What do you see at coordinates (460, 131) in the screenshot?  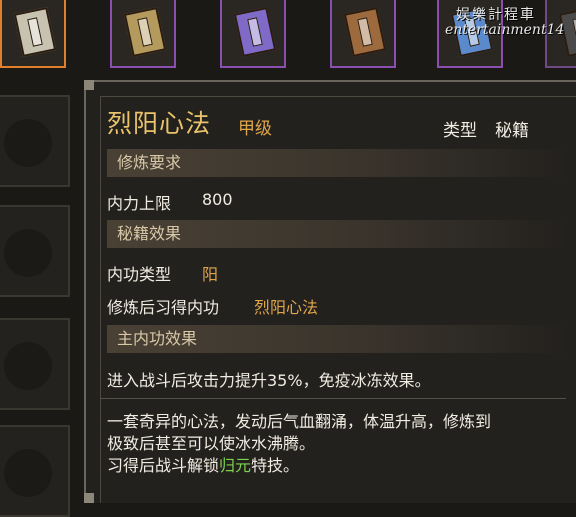 I see `type-label: 类型` at bounding box center [460, 131].